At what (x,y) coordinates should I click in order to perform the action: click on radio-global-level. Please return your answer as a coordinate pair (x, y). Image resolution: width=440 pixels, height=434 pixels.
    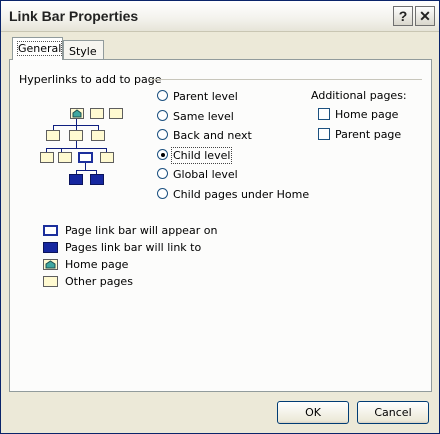
    Looking at the image, I should click on (162, 173).